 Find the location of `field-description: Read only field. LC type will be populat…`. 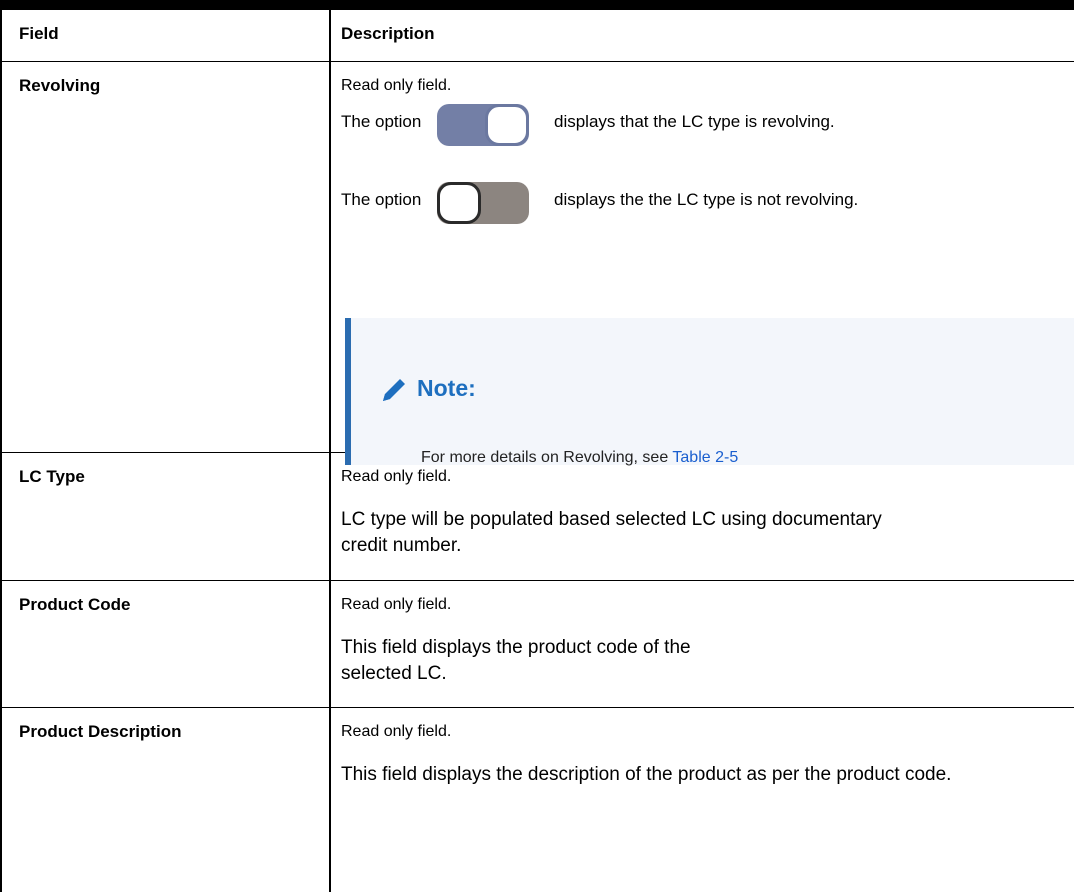

field-description: Read only field. LC type will be populat… is located at coordinates (702, 516).